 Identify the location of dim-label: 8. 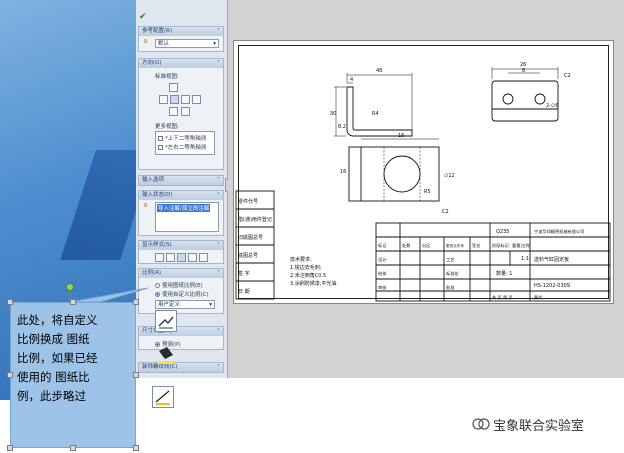
(523, 71).